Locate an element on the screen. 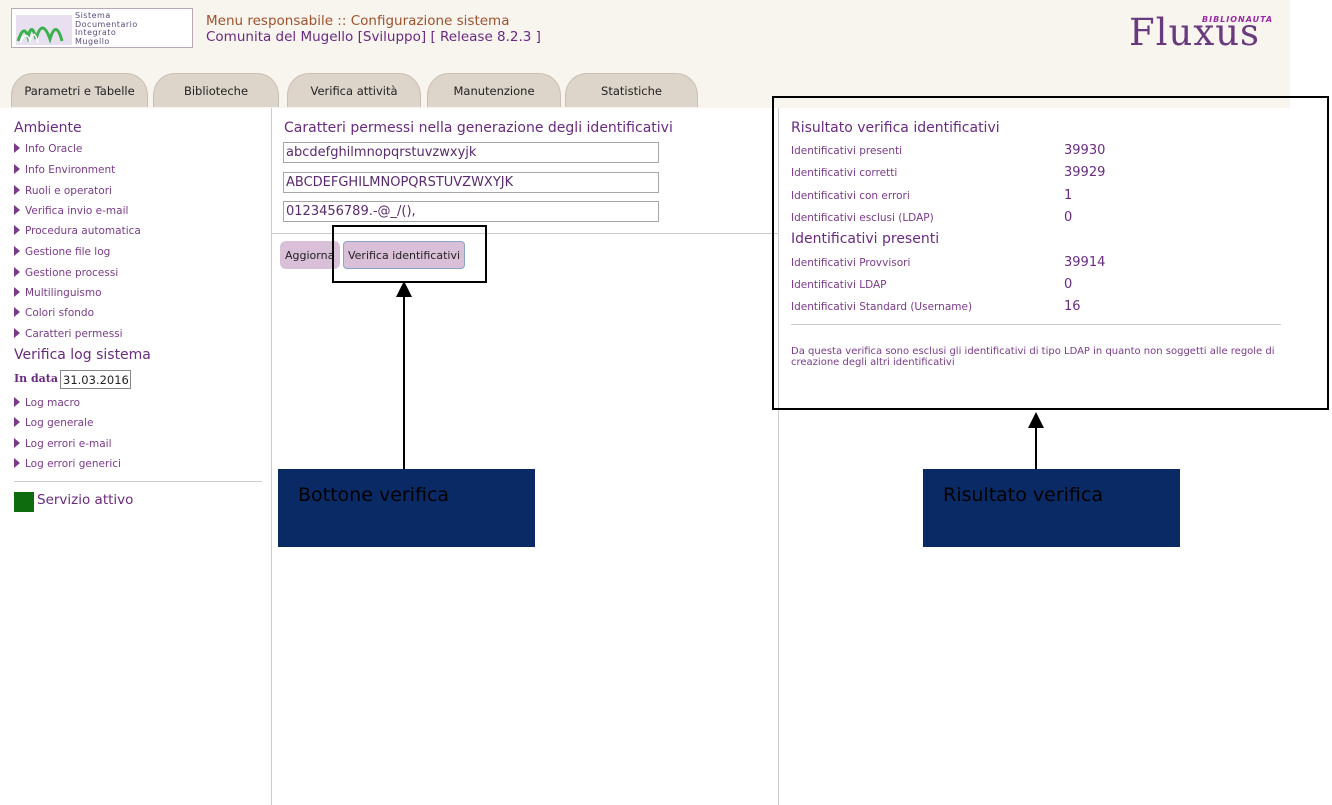  sidebar-item-log-errori-email: Log errori e-mail is located at coordinates (63, 444).